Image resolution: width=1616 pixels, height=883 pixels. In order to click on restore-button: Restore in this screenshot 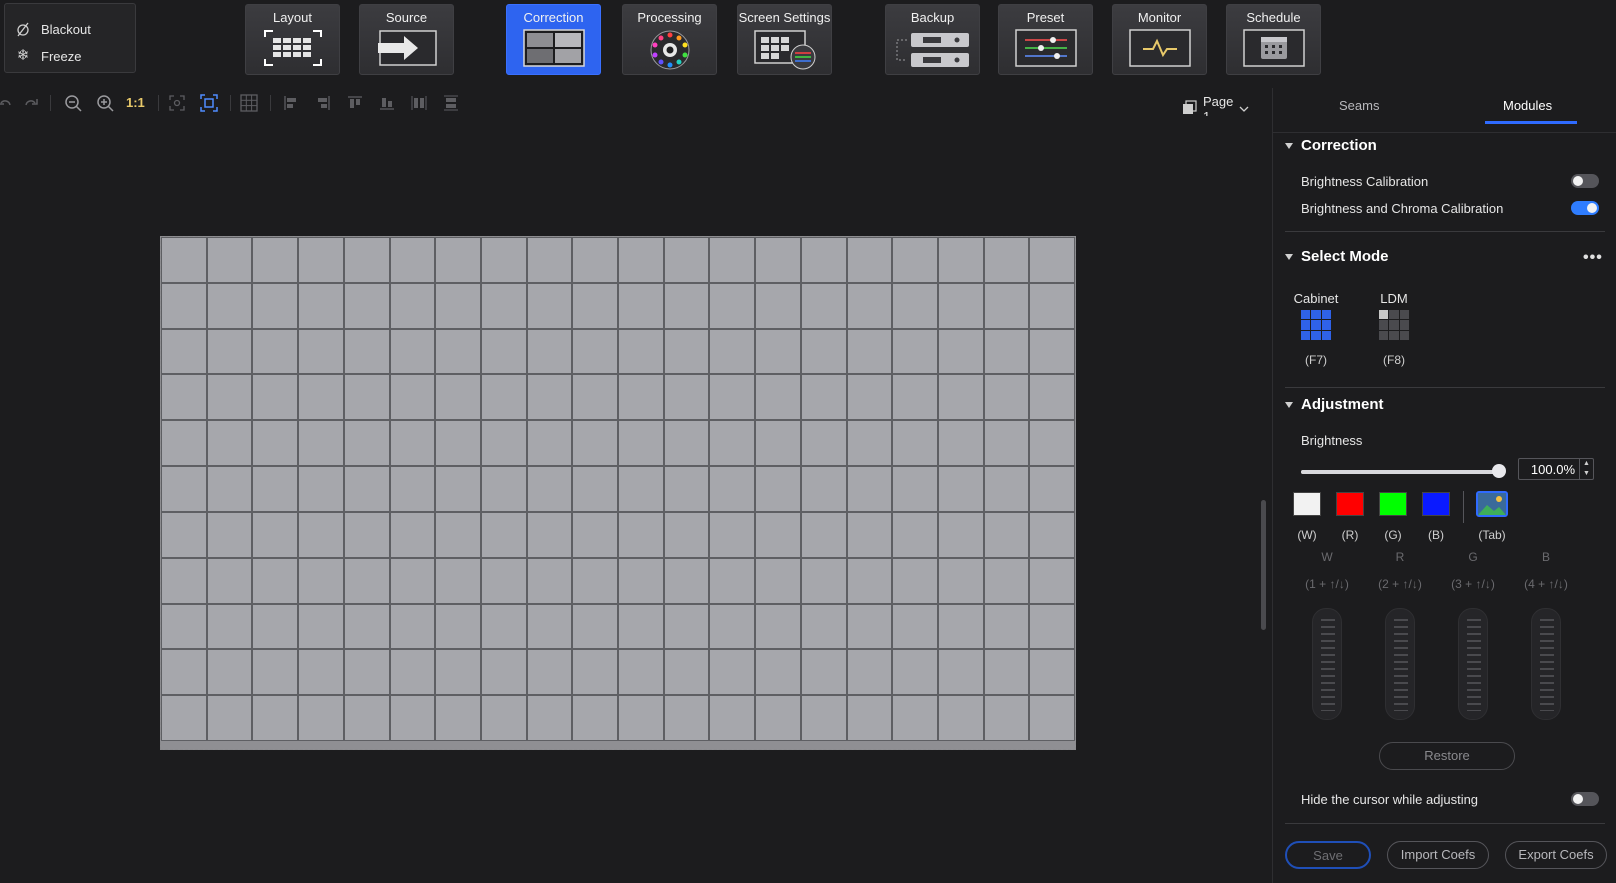, I will do `click(1447, 756)`.